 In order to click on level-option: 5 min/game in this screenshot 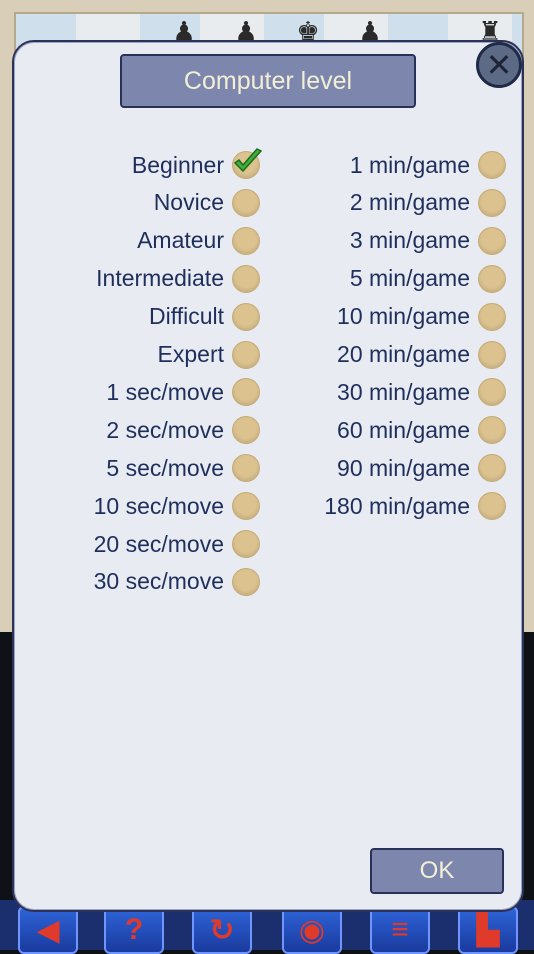, I will do `click(396, 279)`.